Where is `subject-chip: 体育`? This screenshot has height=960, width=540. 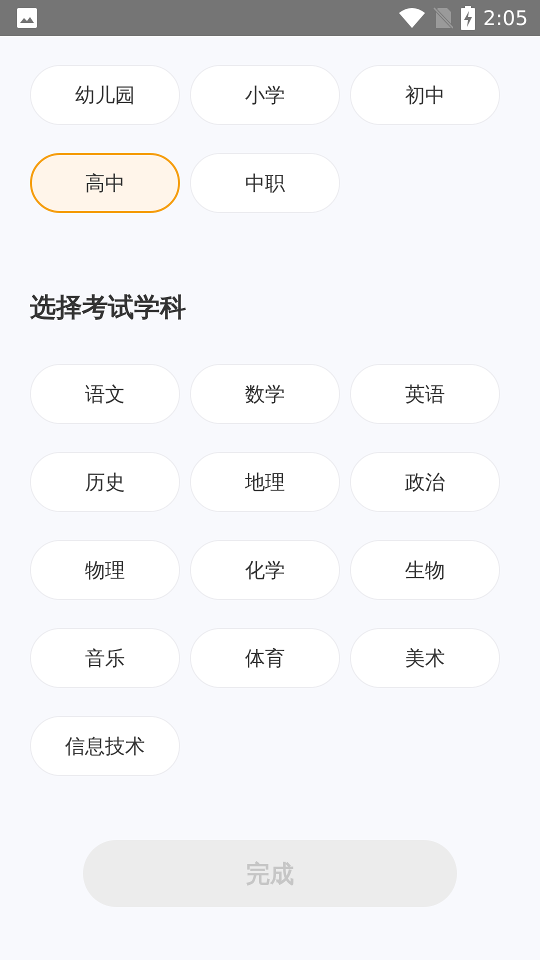
subject-chip: 体育 is located at coordinates (265, 658).